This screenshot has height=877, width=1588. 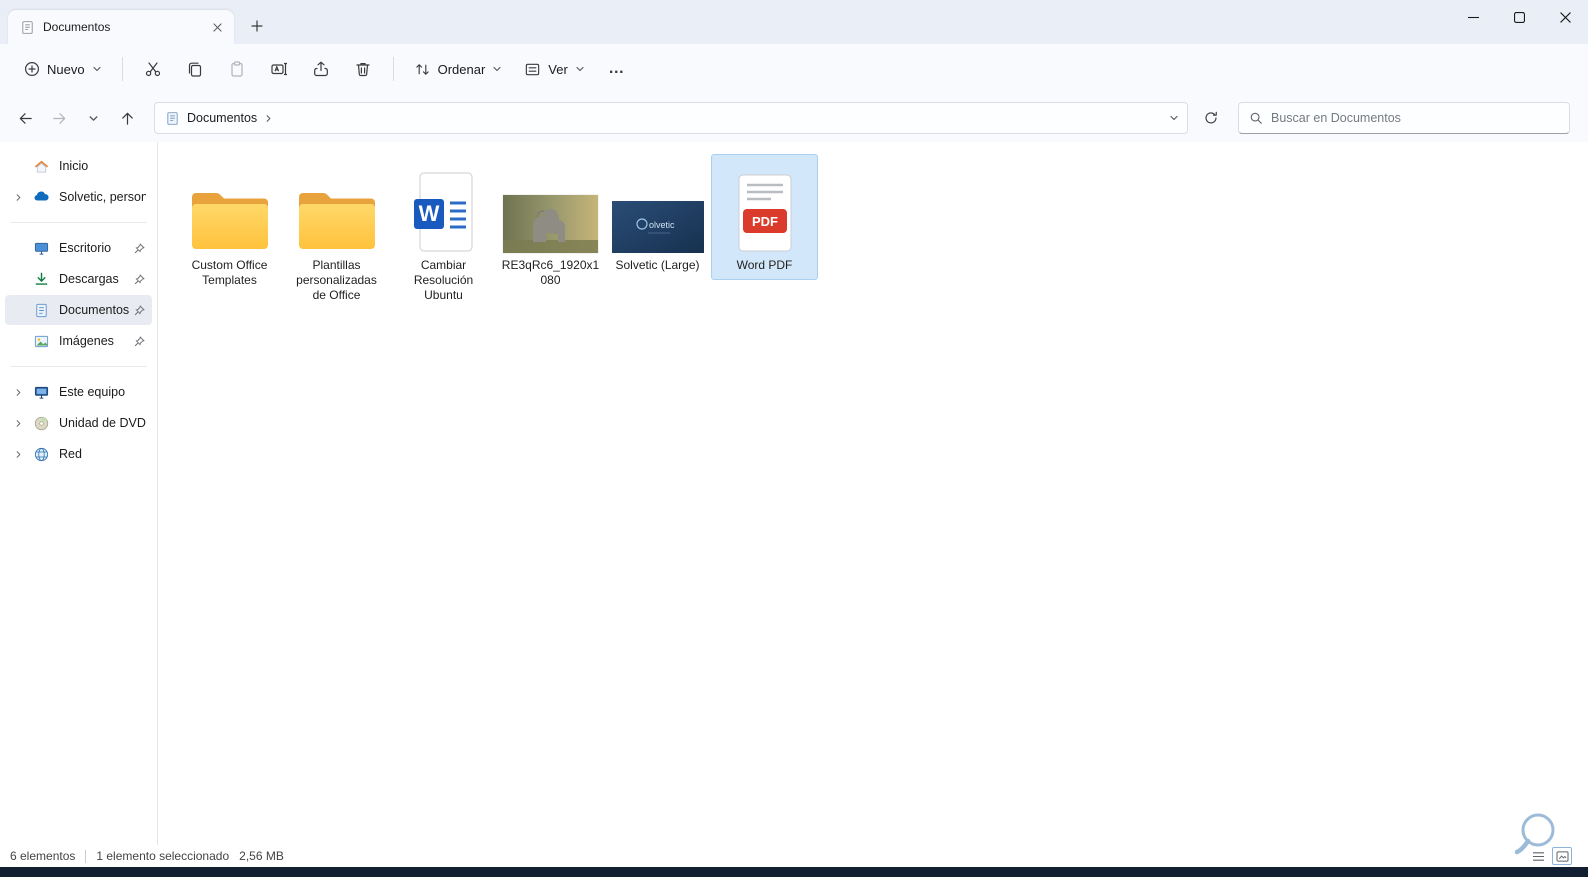 What do you see at coordinates (550, 205) in the screenshot?
I see `image-thumbnail-elephant` at bounding box center [550, 205].